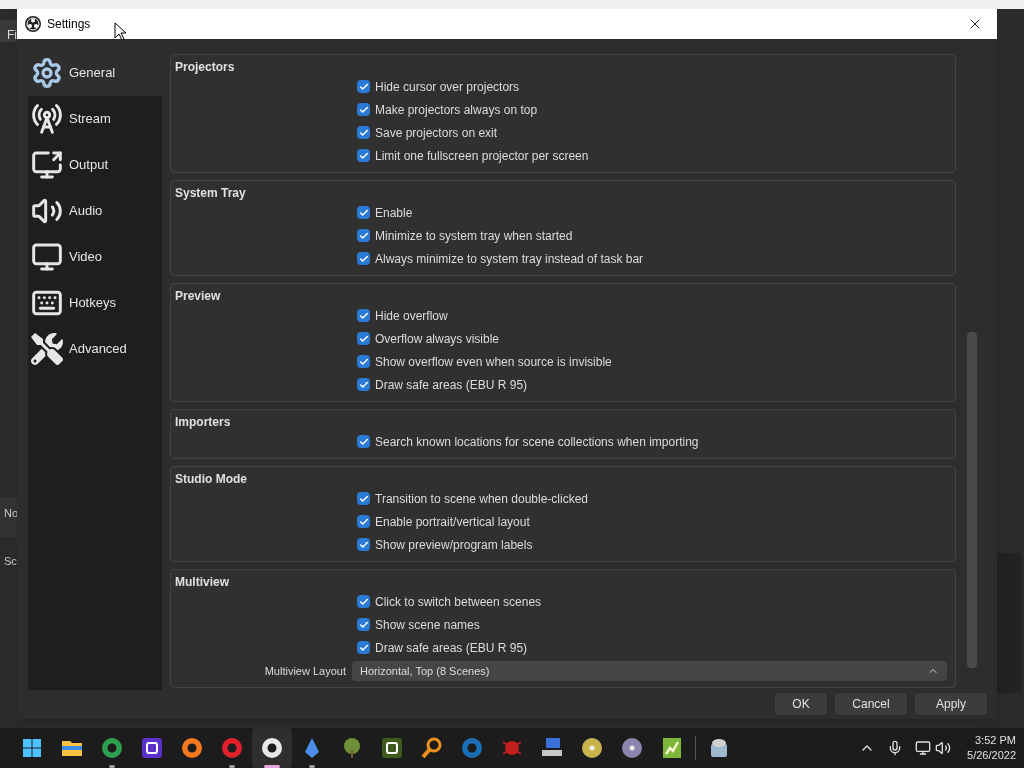 The image size is (1024, 768). I want to click on checkbox-label: Show overflow even when source is invisible, so click(493, 362).